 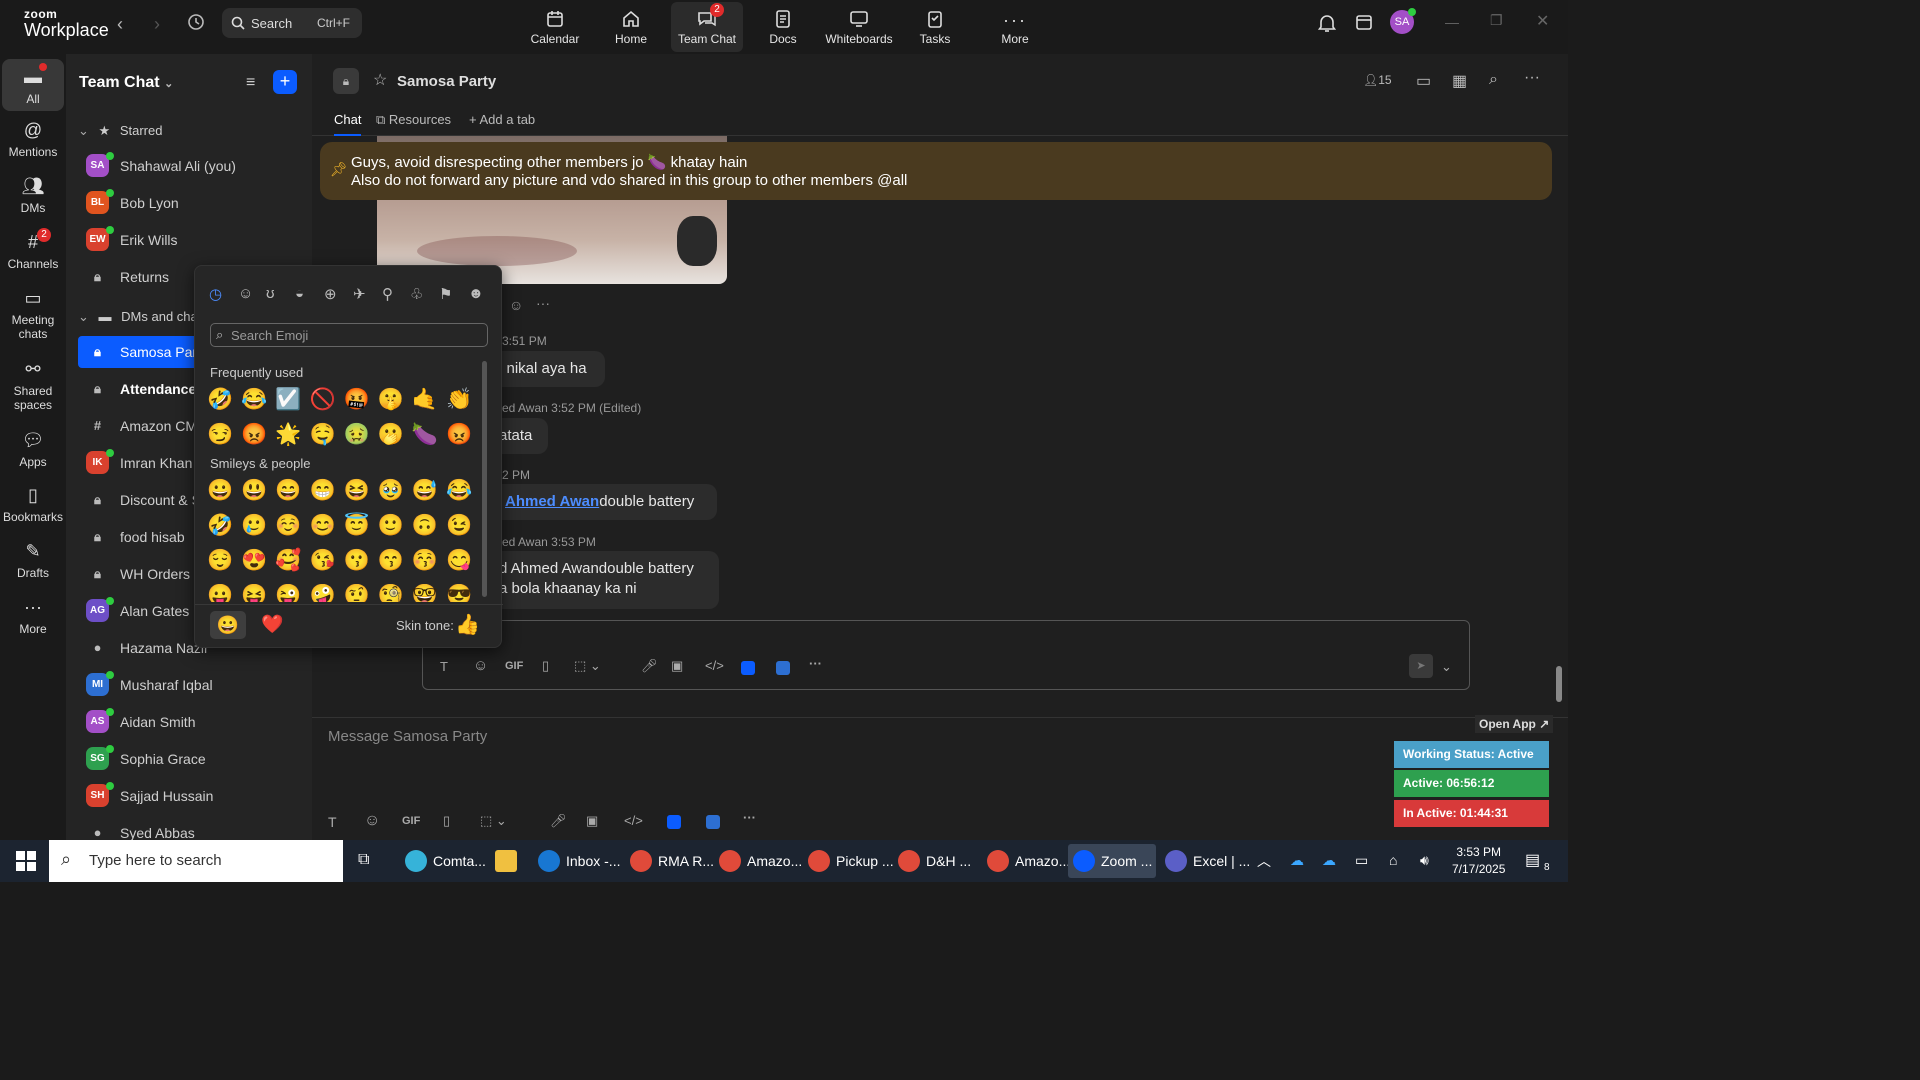 I want to click on emoji-row: 😛😝😜🤪🤨🧐🤓😎, so click(x=343, y=593).